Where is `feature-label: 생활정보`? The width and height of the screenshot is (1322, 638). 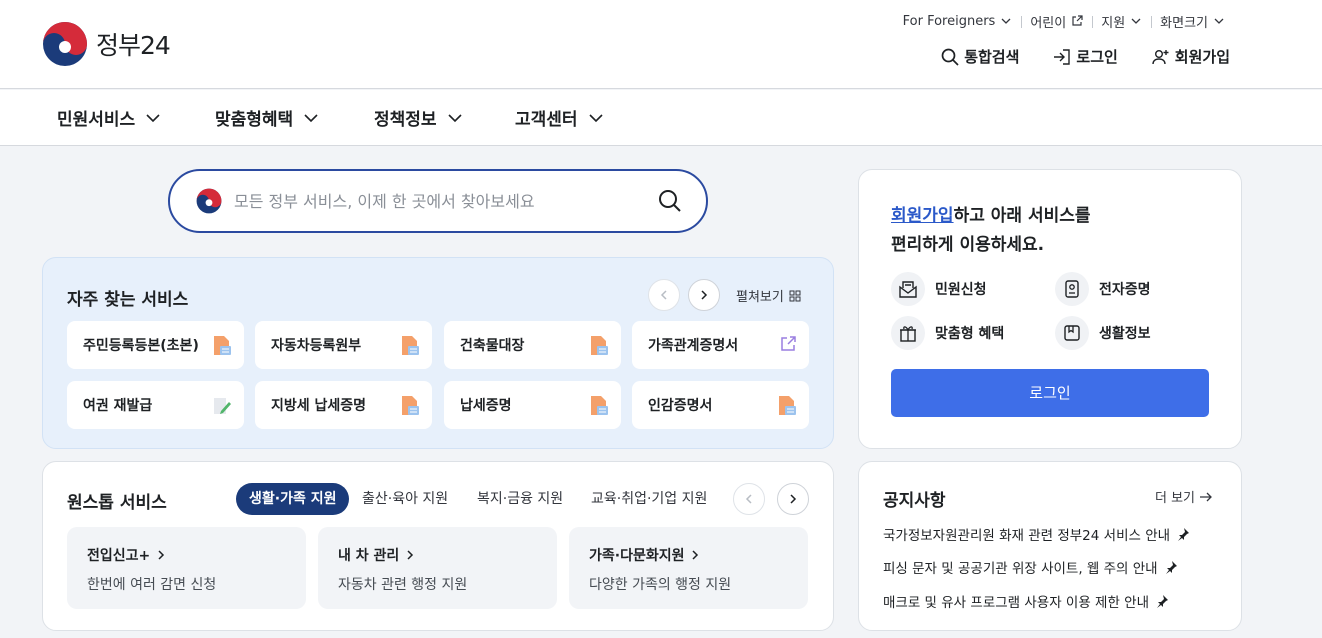
feature-label: 생활정보 is located at coordinates (1125, 334).